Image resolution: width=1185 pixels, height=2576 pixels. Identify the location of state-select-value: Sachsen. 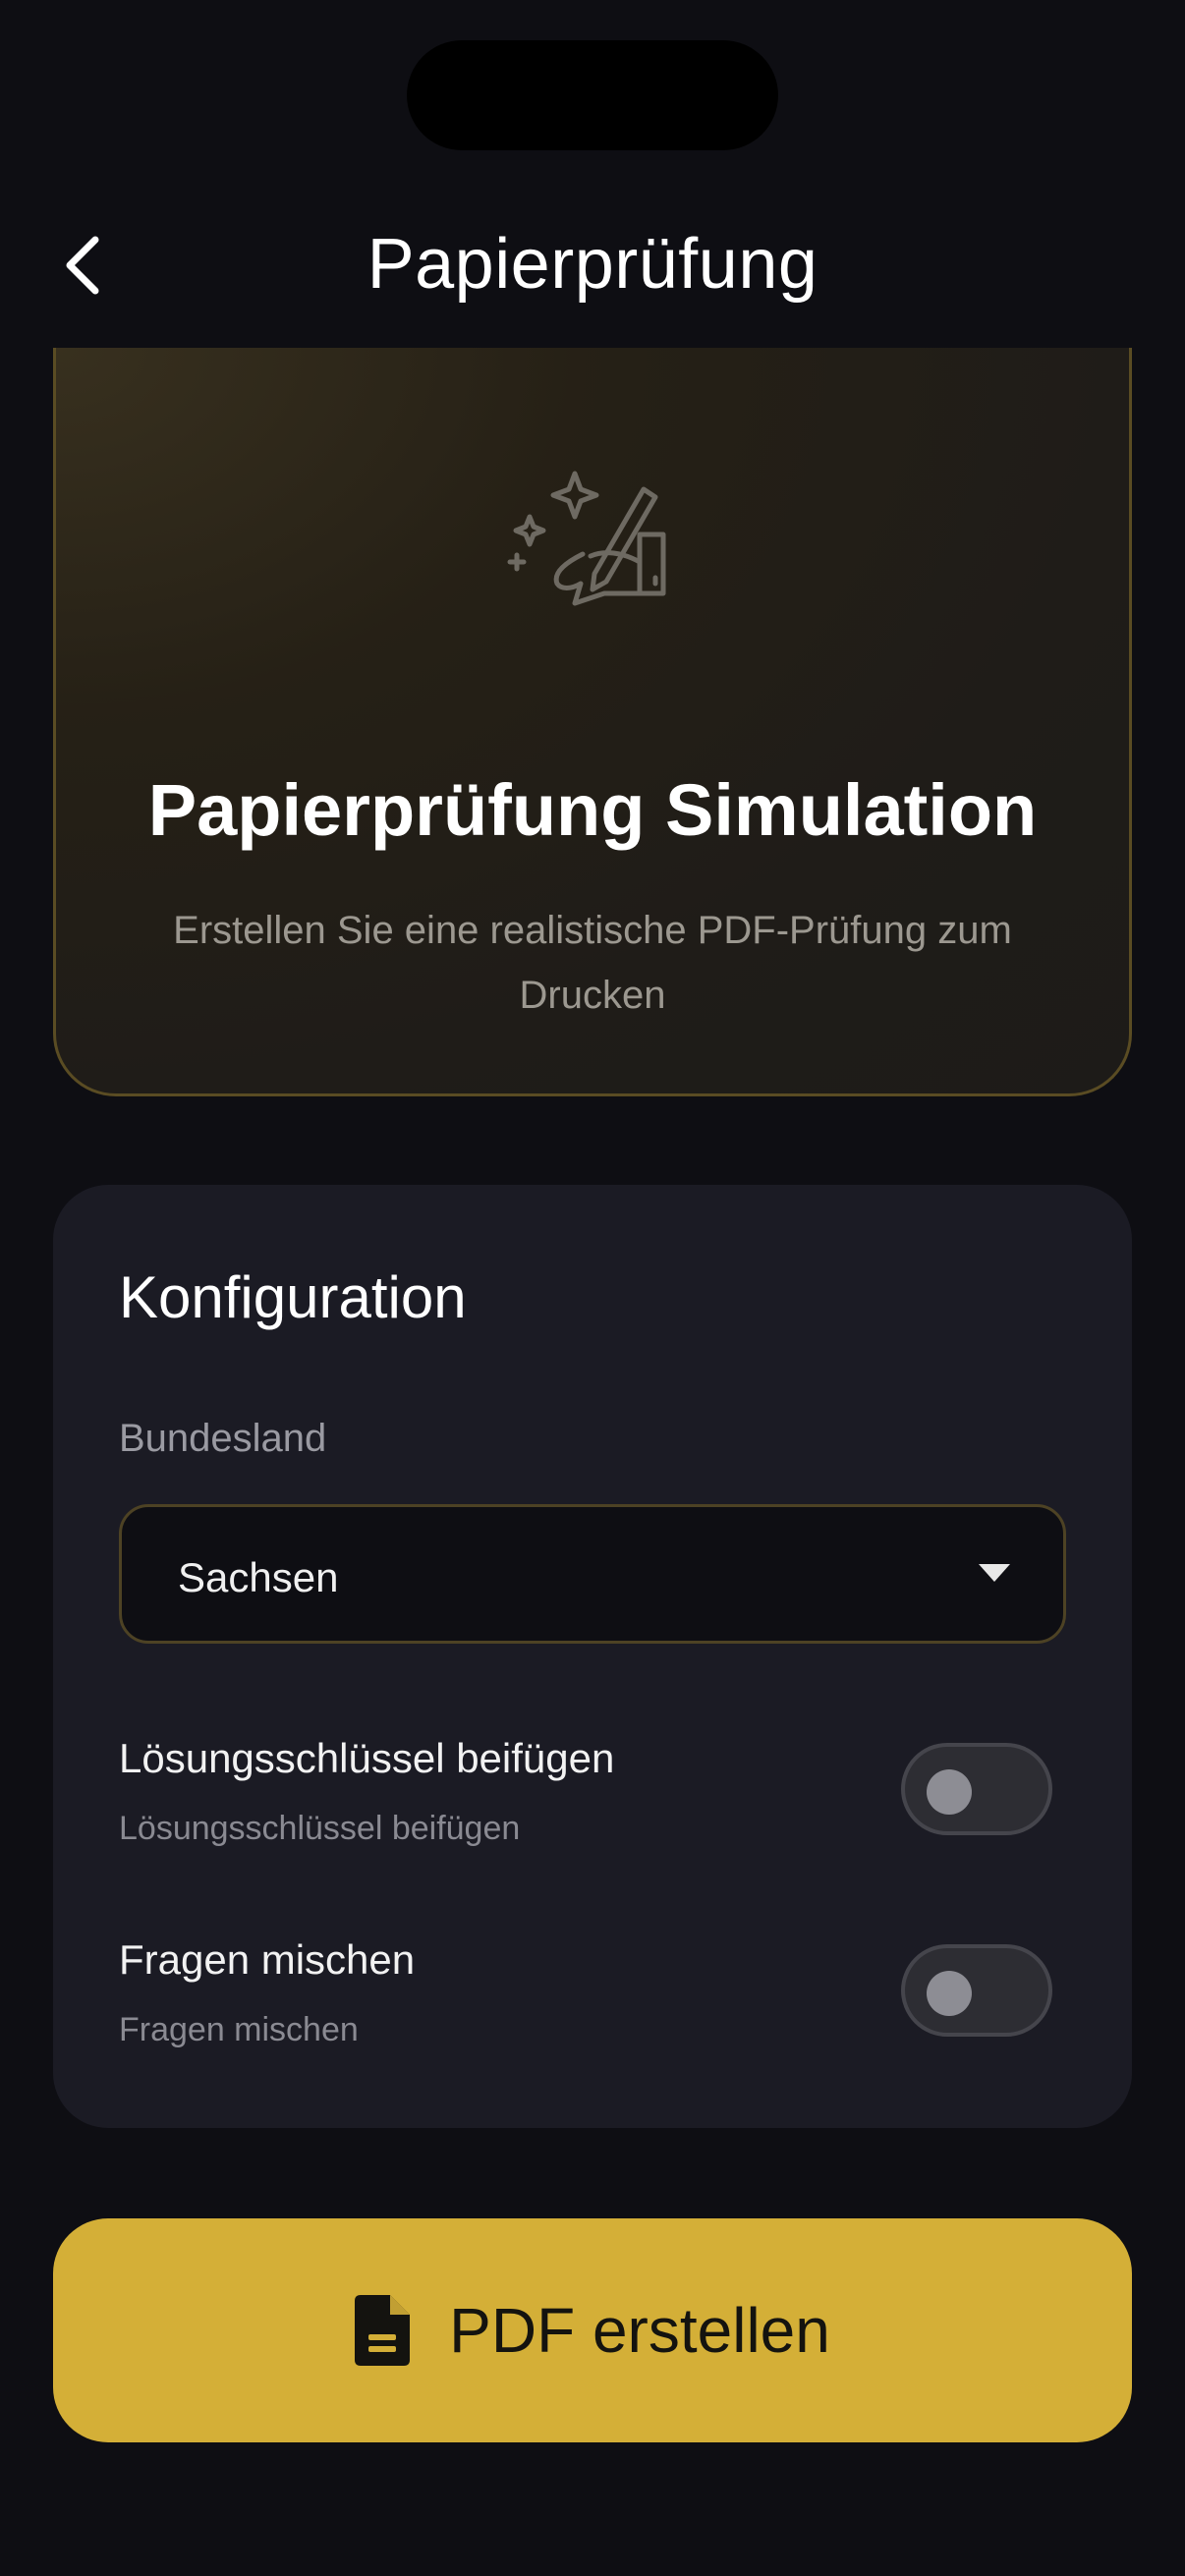
(258, 1577).